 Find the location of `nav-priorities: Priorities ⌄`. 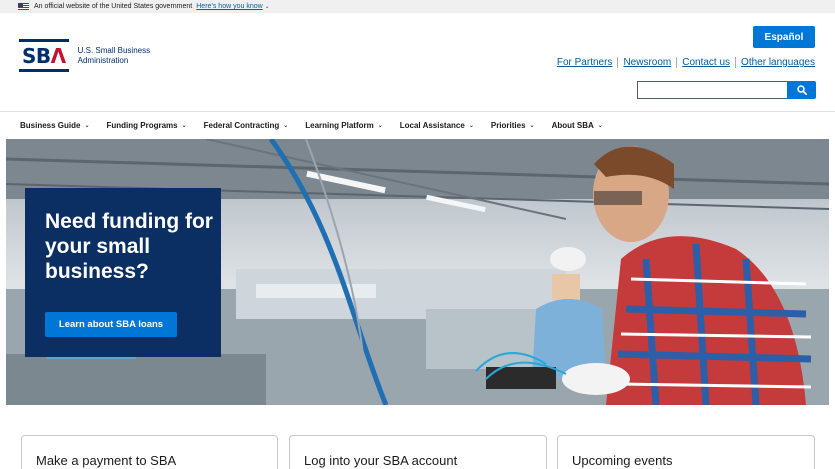

nav-priorities: Priorities ⌄ is located at coordinates (513, 125).